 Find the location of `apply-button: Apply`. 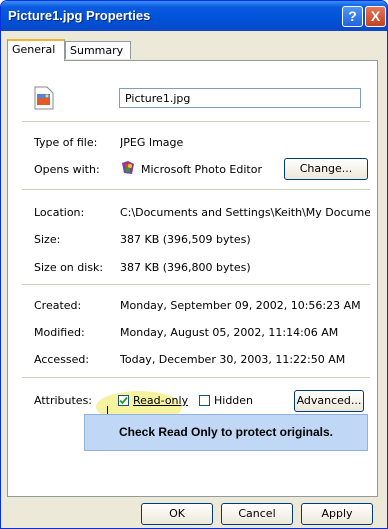

apply-button: Apply is located at coordinates (337, 514).